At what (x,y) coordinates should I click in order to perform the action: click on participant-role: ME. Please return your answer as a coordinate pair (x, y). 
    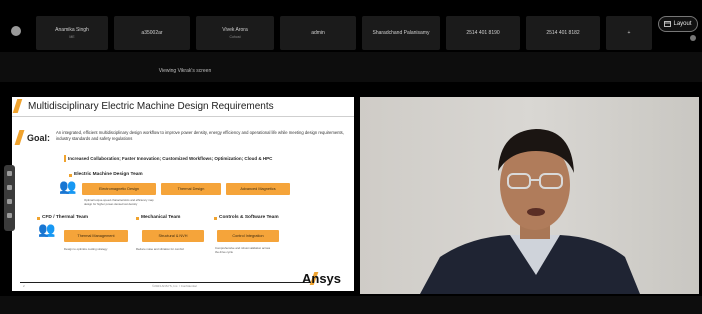
    Looking at the image, I should click on (72, 36).